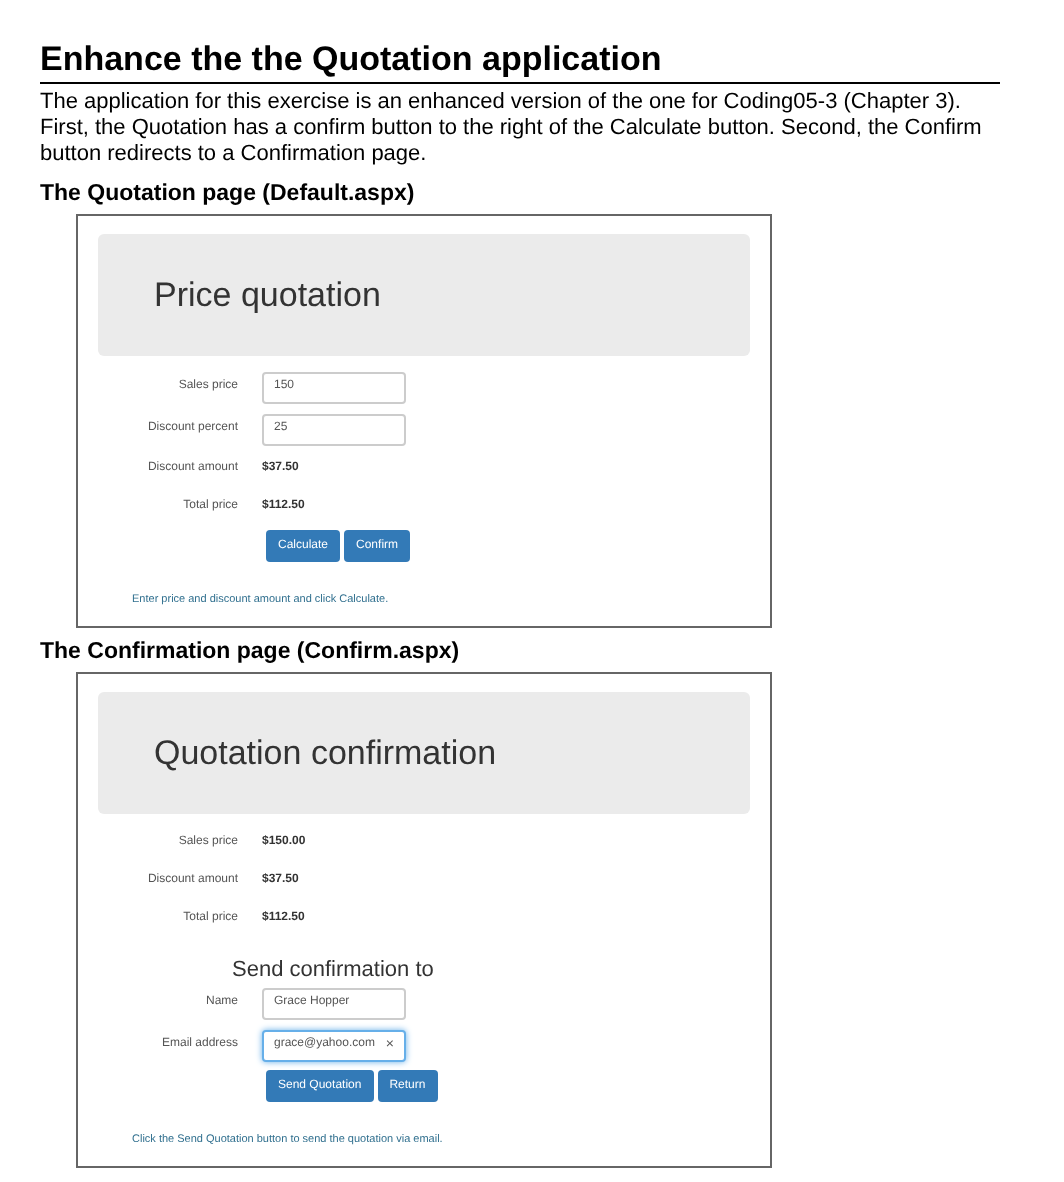 The image size is (1064, 1182). I want to click on section-heading: The Quotation page (Default.aspx), so click(228, 194).